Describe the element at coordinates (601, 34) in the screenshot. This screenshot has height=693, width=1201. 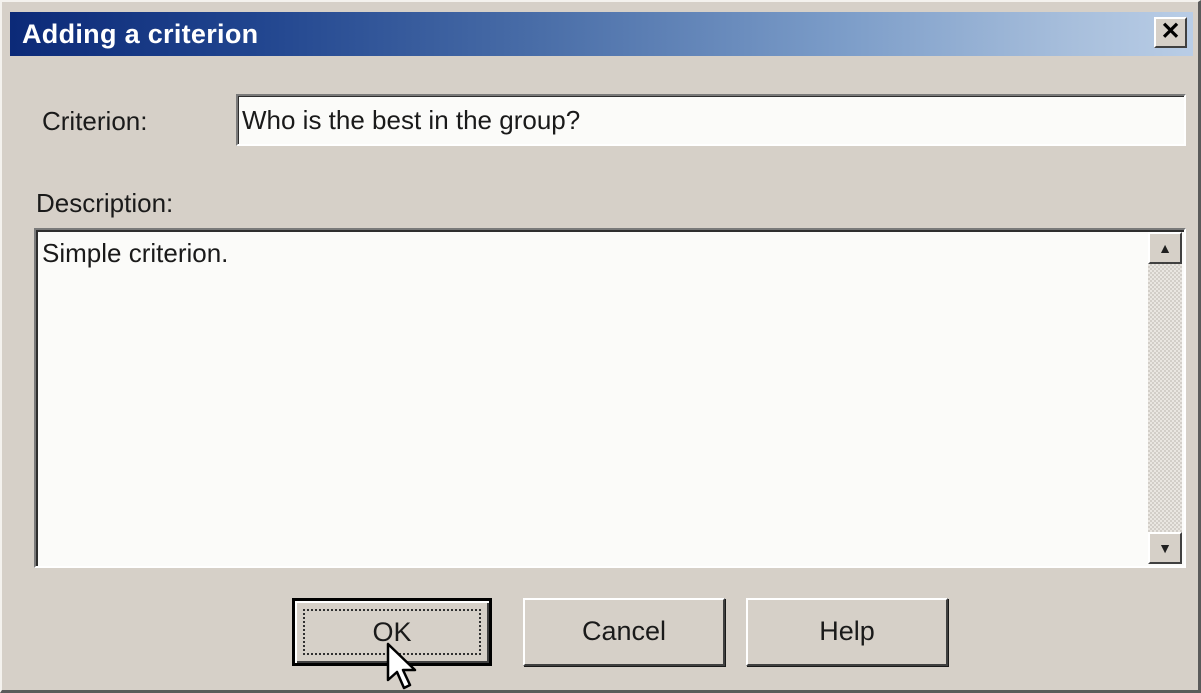
I see `title-bar: Adding a criterion ✕` at that location.